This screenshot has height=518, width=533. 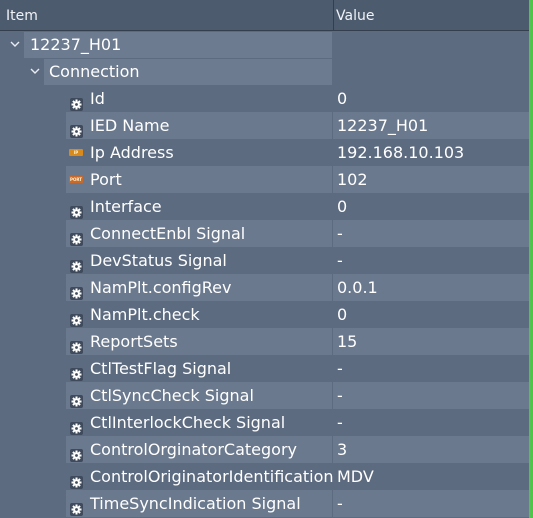 What do you see at coordinates (431, 449) in the screenshot?
I see `property-value-cell: 3` at bounding box center [431, 449].